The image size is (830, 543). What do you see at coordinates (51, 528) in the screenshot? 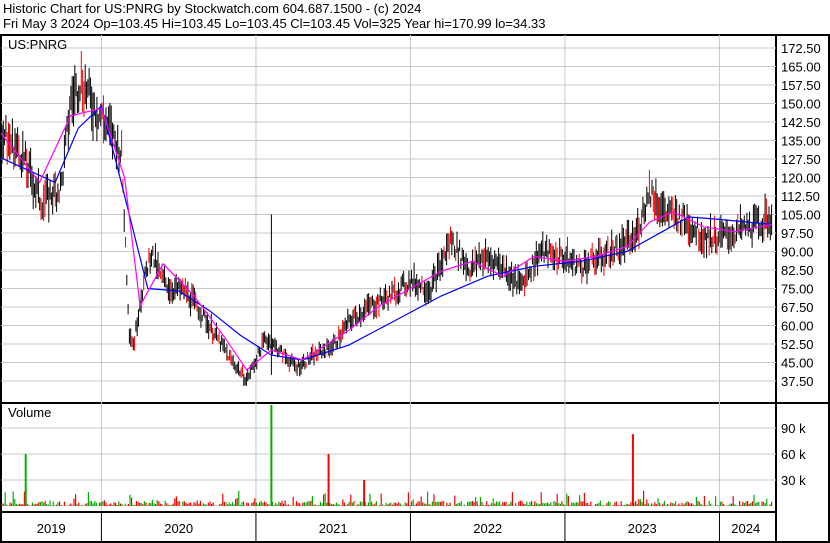
I see `year-label: 2019` at bounding box center [51, 528].